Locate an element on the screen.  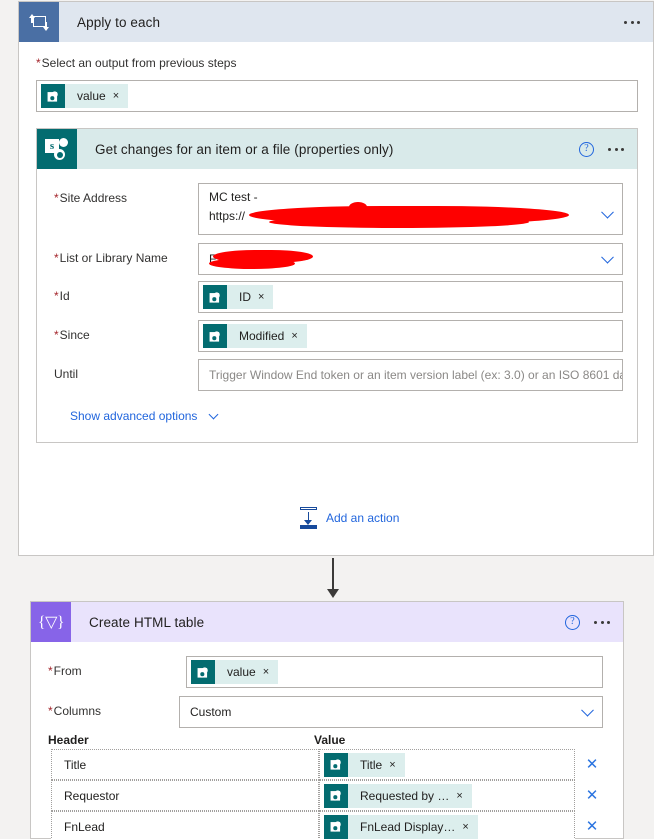
from-input: s value × is located at coordinates (394, 672).